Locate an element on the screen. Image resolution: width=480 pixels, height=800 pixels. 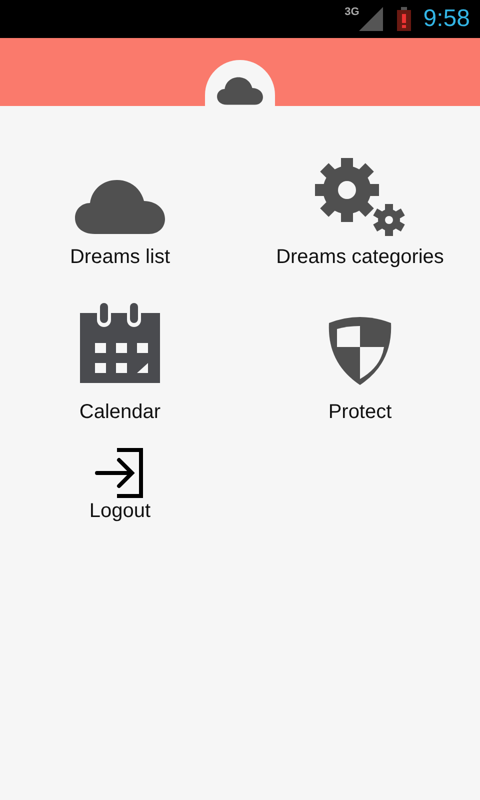
menu-item: Logout is located at coordinates (120, 479).